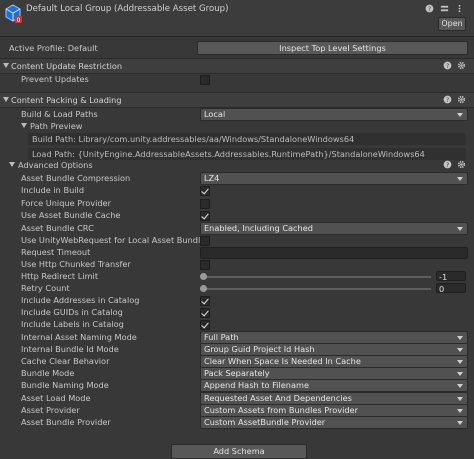 The image size is (474, 459). Describe the element at coordinates (76, 264) in the screenshot. I see `http-chunked-transfer-label: Use Http Chunked Transfer` at that location.